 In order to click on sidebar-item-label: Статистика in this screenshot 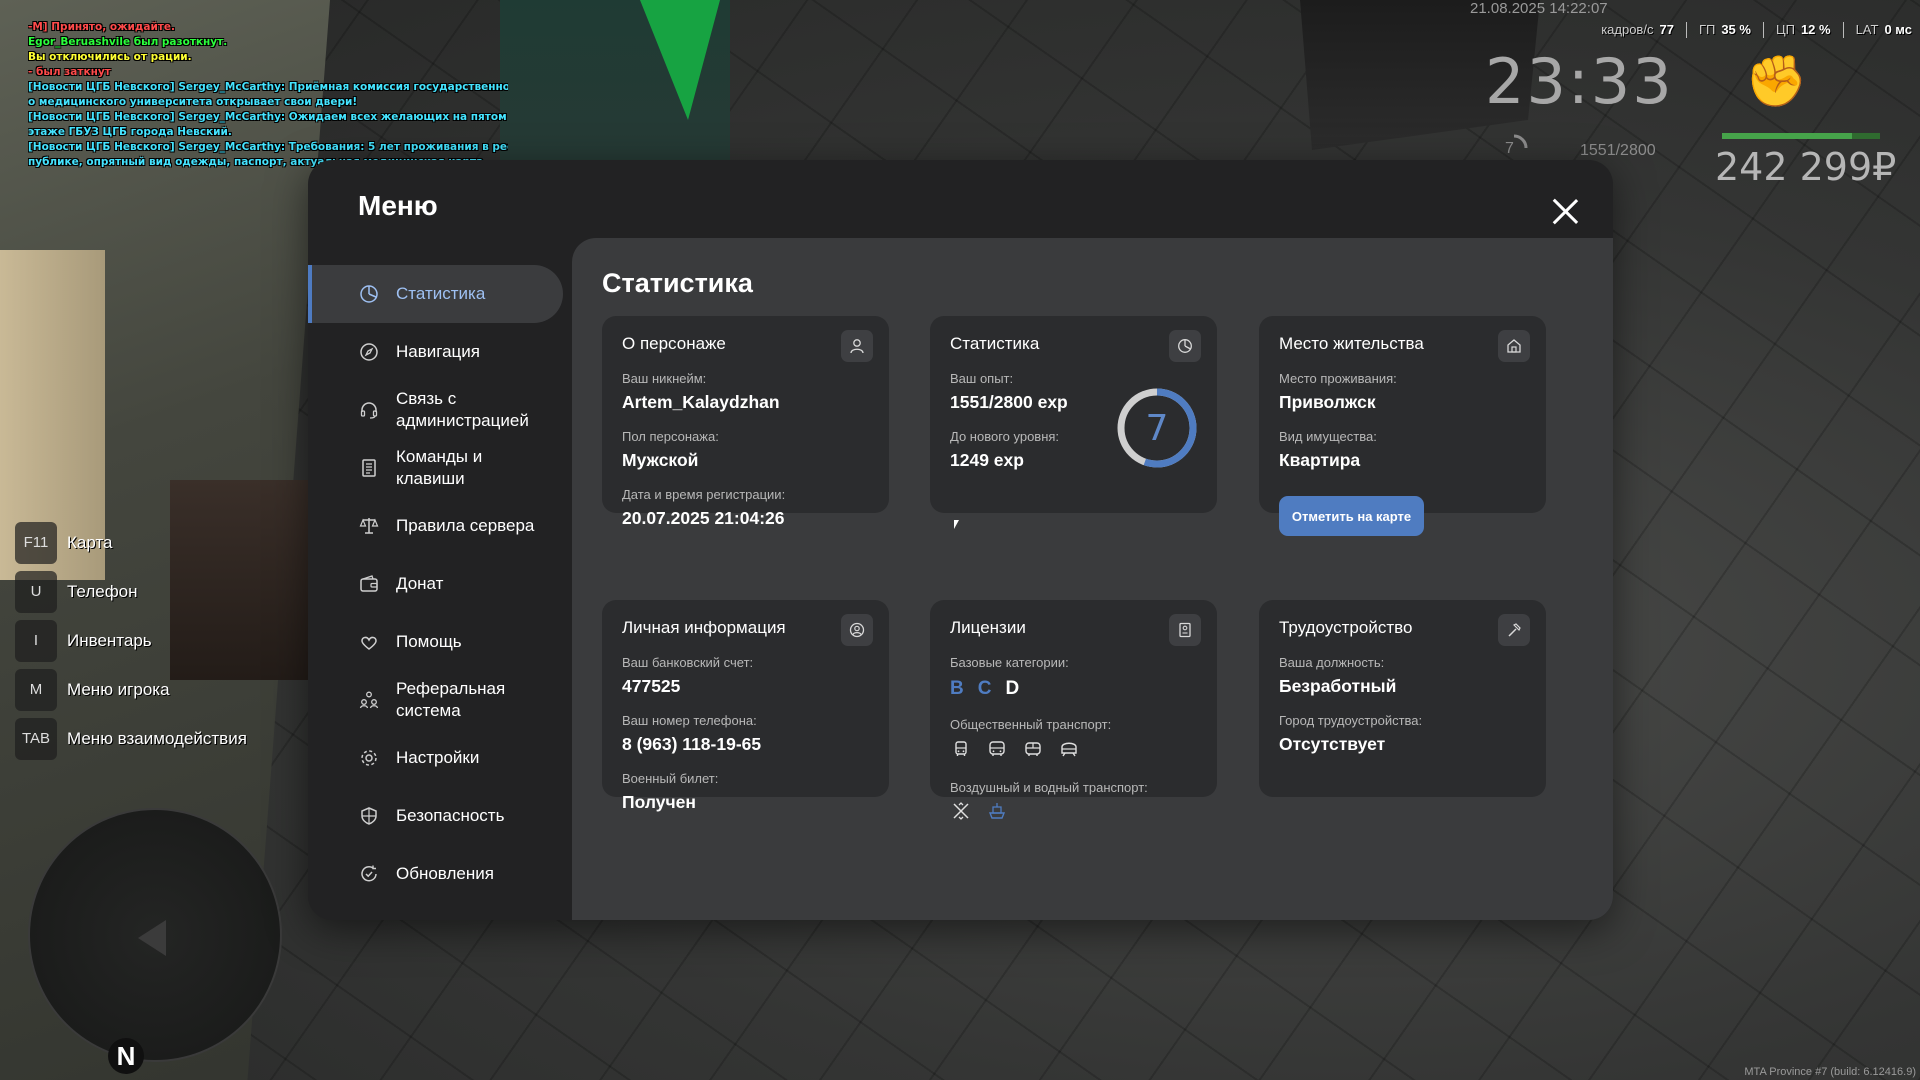, I will do `click(441, 293)`.